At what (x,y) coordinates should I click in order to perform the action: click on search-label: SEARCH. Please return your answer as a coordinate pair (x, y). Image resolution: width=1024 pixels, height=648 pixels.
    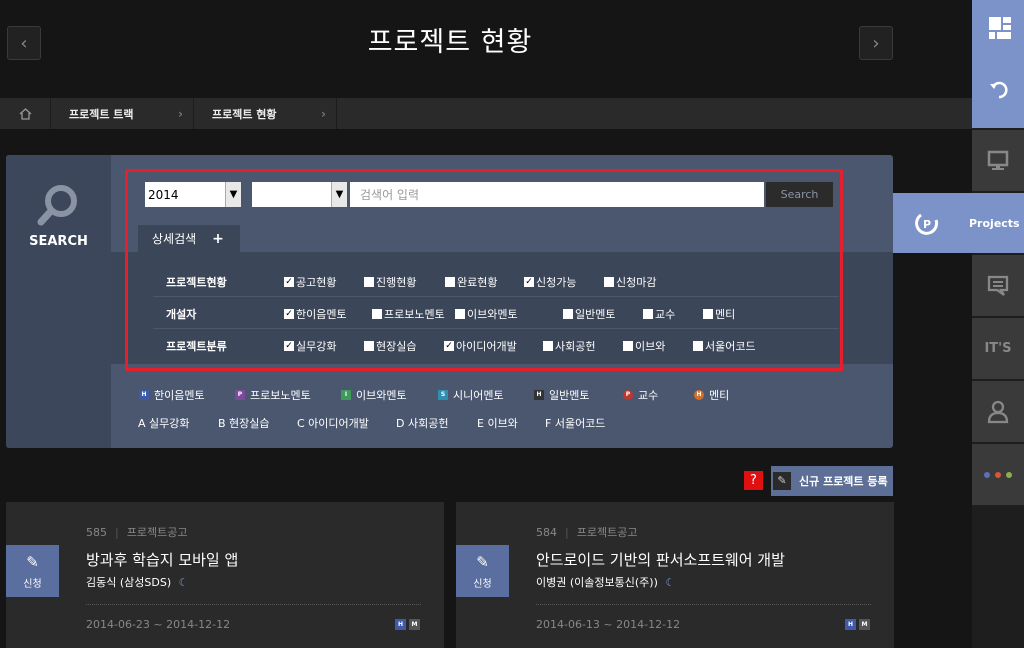
    Looking at the image, I should click on (58, 241).